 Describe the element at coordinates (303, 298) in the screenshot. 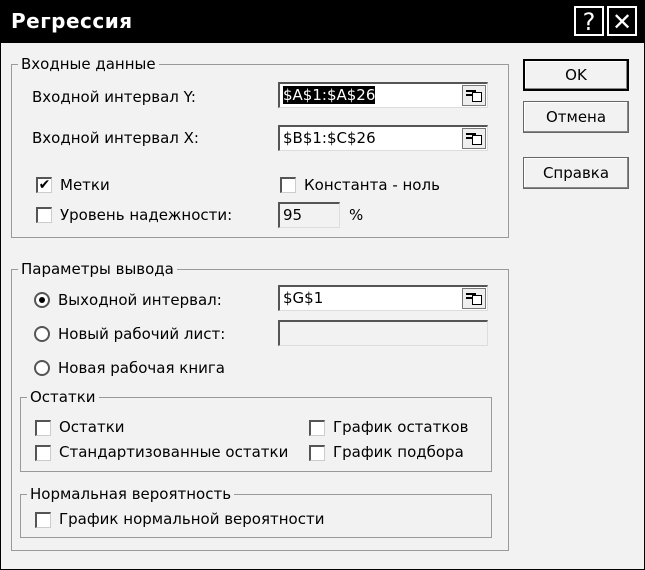

I see `output-range-value: $G$1` at that location.